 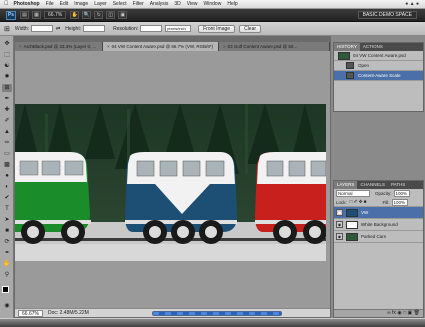 What do you see at coordinates (55, 15) in the screenshot?
I see `zoom-level-select: 66.7%` at bounding box center [55, 15].